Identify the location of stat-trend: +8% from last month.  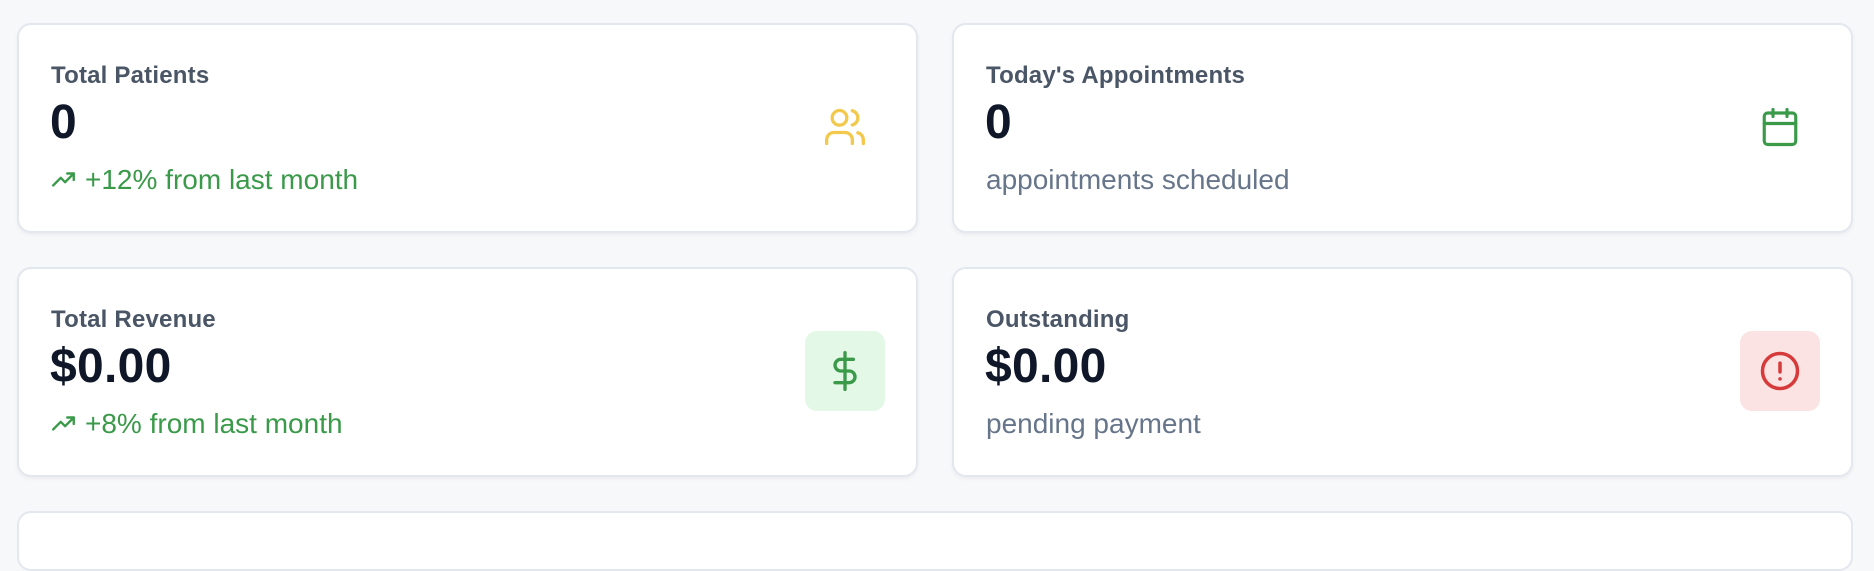
(197, 424).